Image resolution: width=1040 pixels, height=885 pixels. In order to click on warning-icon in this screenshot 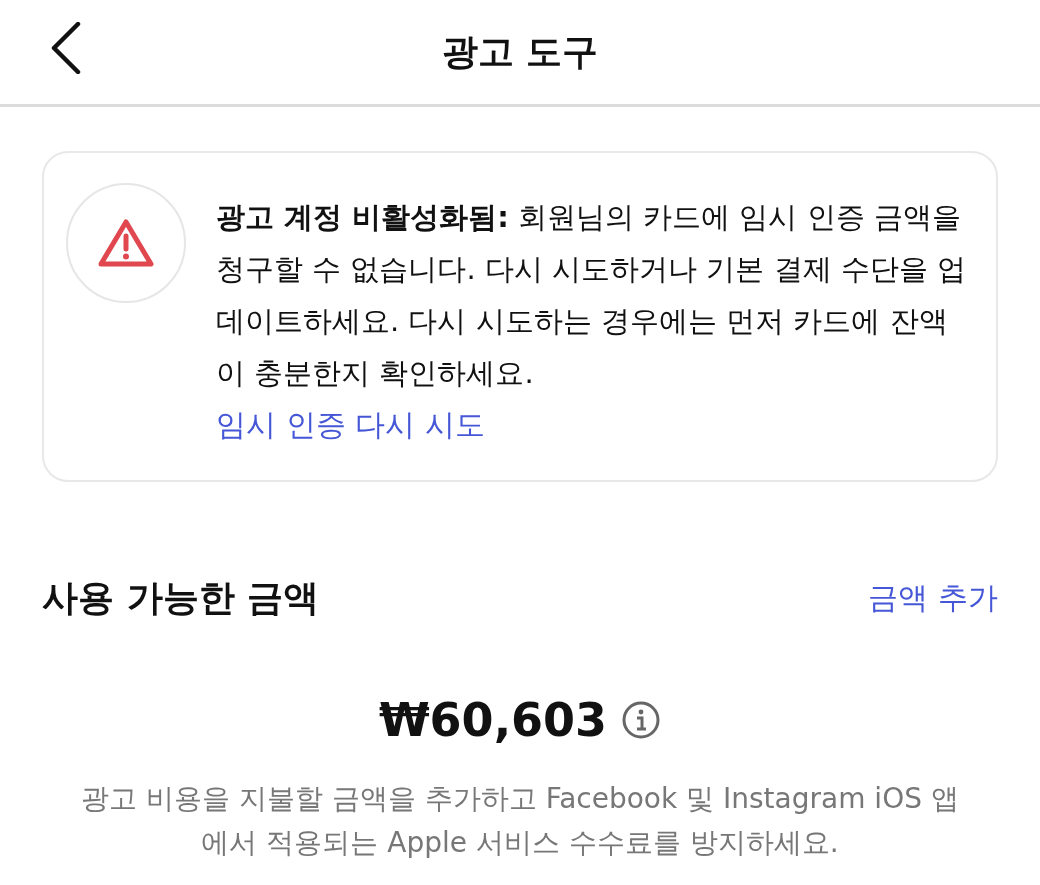, I will do `click(126, 243)`.